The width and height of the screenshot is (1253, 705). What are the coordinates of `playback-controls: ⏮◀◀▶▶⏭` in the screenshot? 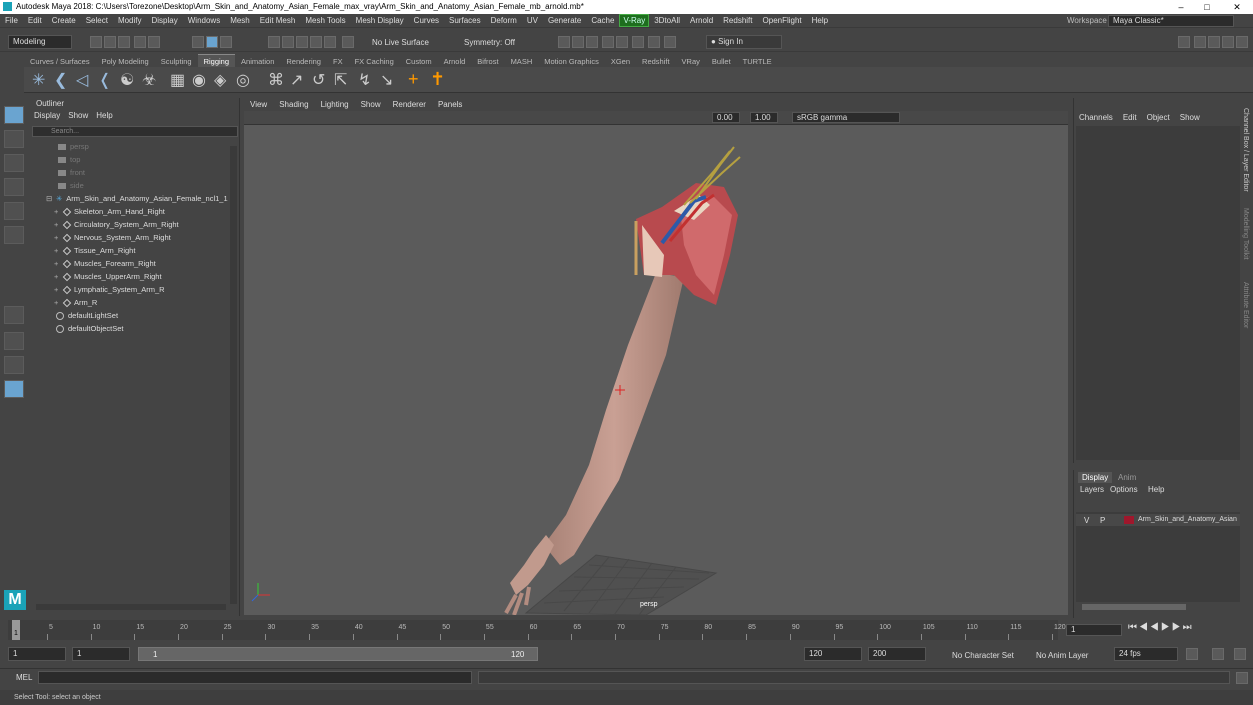 It's located at (1161, 627).